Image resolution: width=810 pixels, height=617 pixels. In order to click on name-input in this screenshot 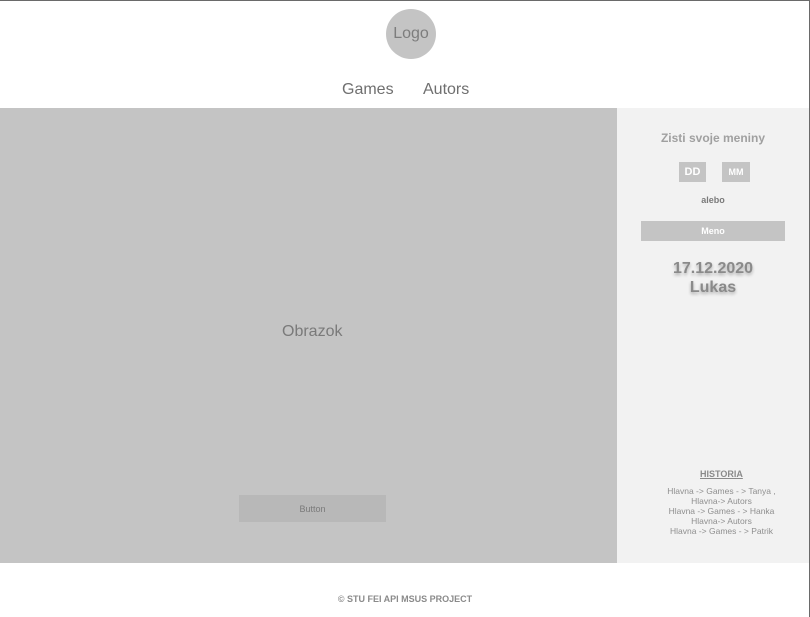, I will do `click(713, 231)`.